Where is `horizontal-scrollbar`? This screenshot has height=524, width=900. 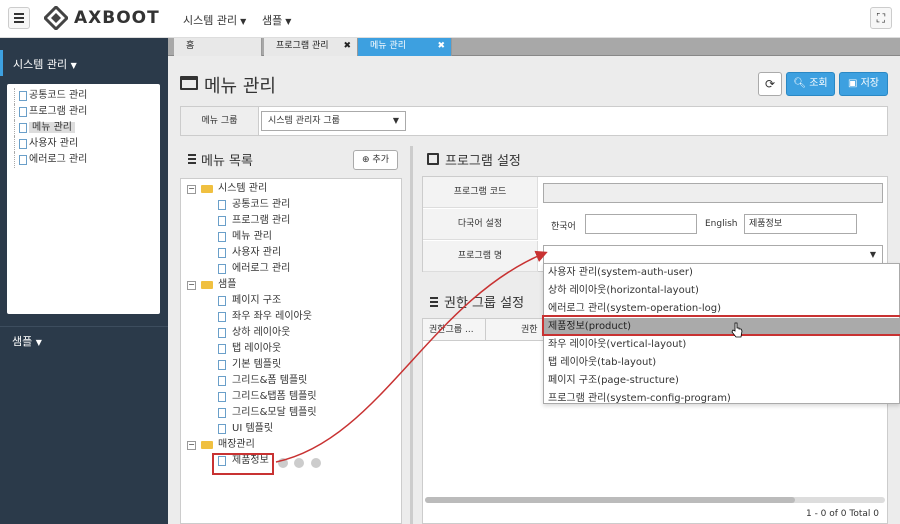 horizontal-scrollbar is located at coordinates (655, 500).